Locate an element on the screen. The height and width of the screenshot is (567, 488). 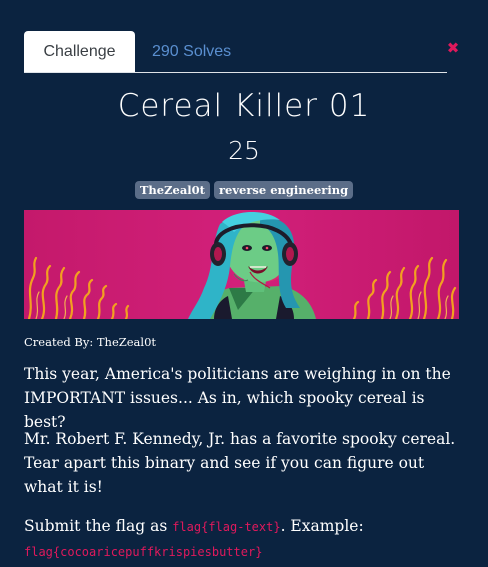
tag-list: TheZeal0t reverse engineering is located at coordinates (244, 190).